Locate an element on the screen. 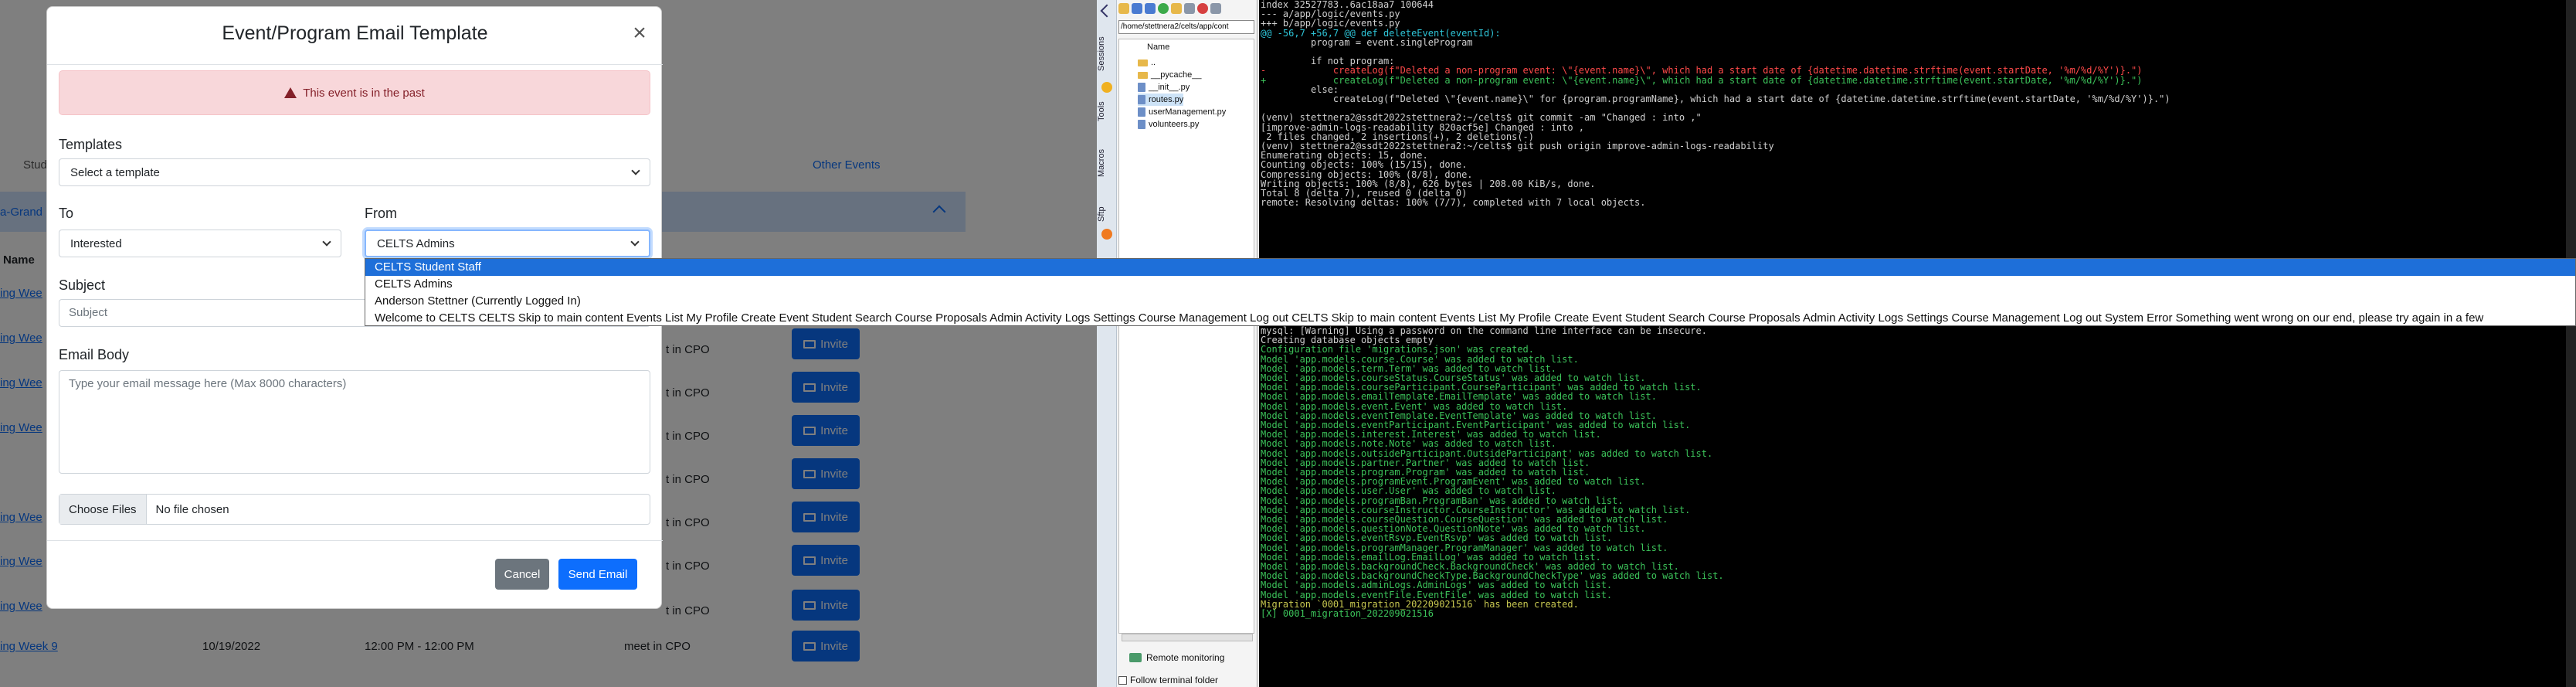  terminal-line: +++ b/app/logic/events.py is located at coordinates (1330, 23).